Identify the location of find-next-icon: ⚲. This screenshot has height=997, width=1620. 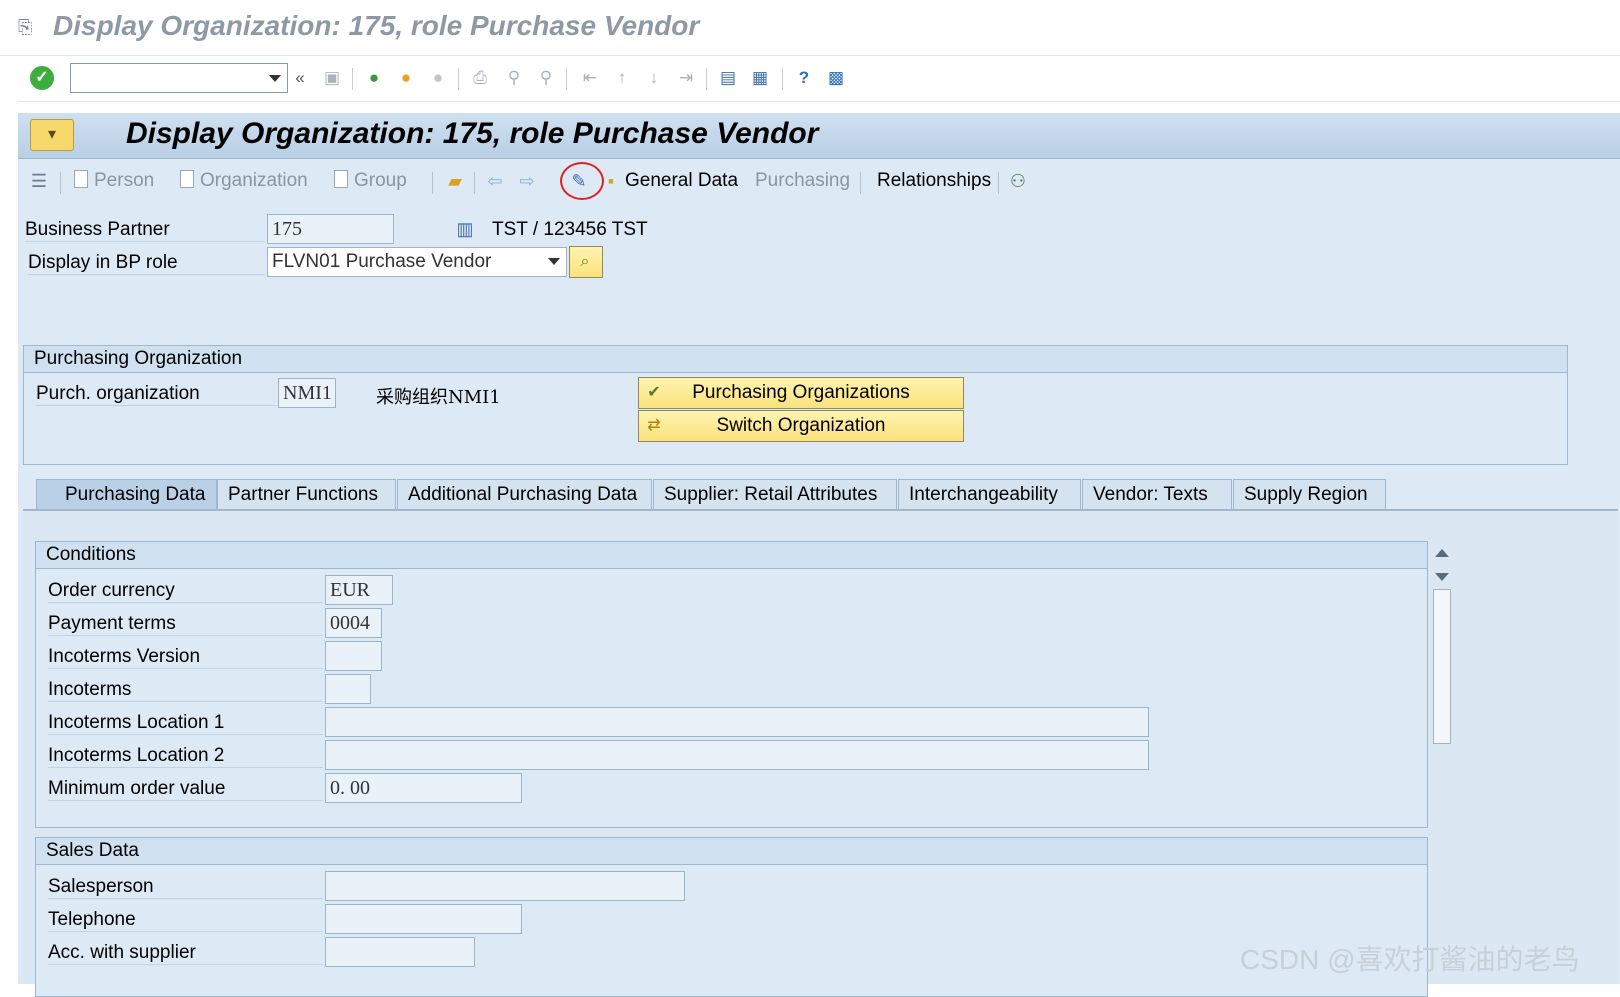
(546, 78).